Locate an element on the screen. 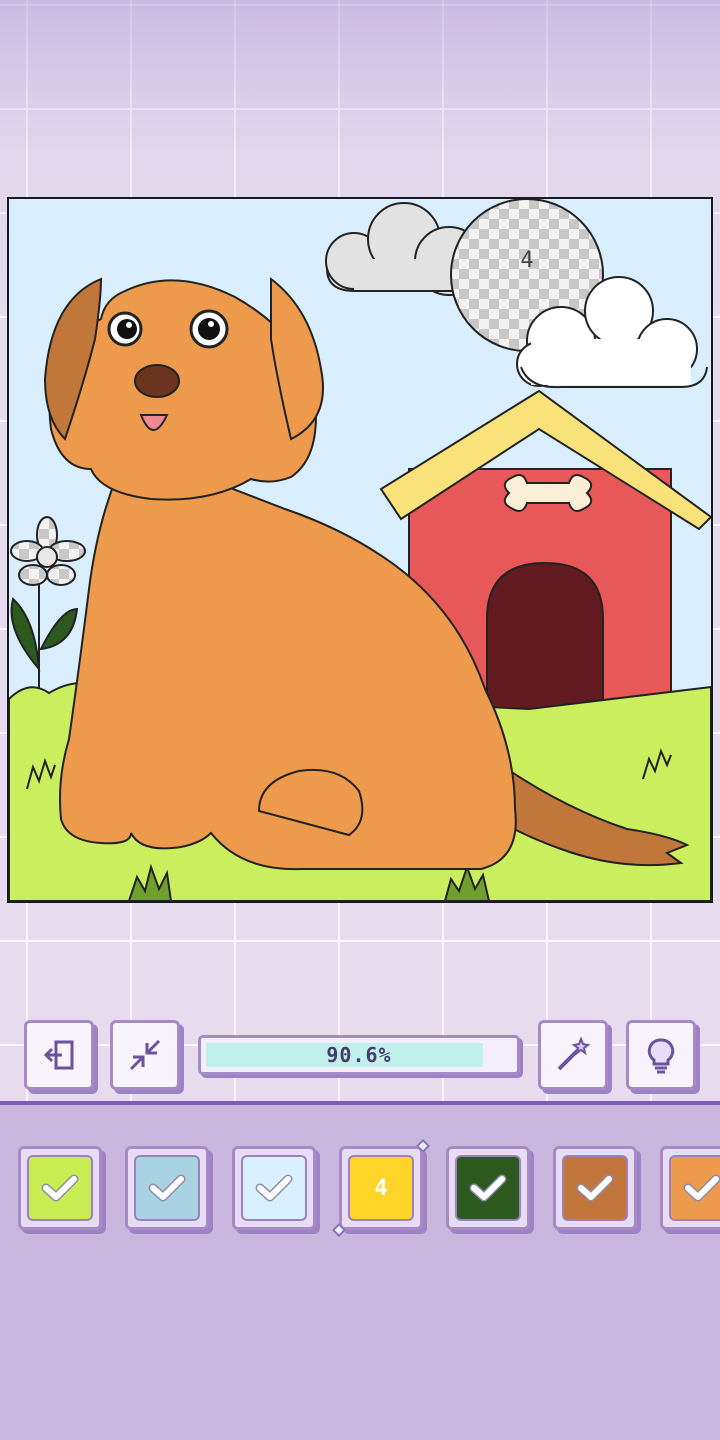  collapse-button is located at coordinates (145, 1055).